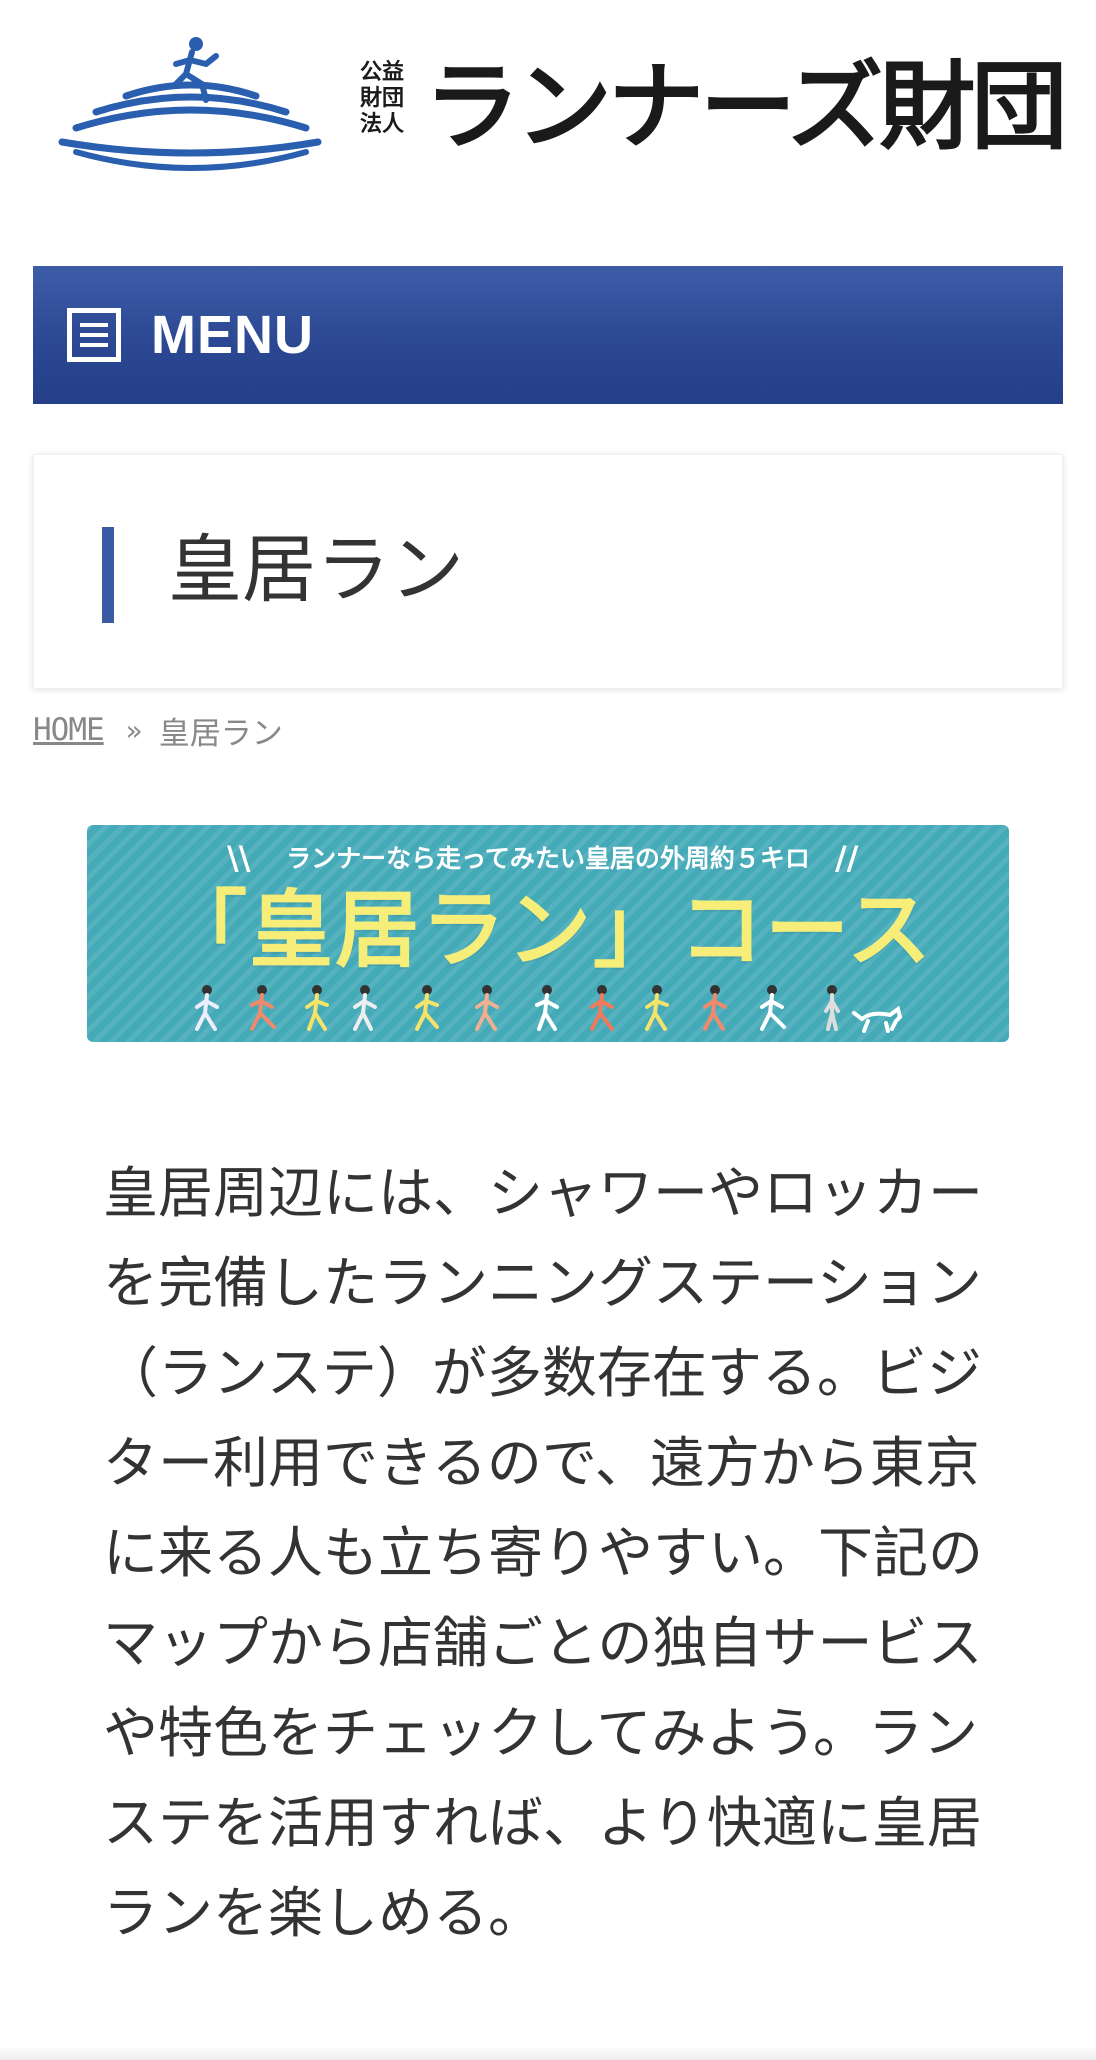 The image size is (1096, 2060). What do you see at coordinates (232, 335) in the screenshot?
I see `menu-label: MENU` at bounding box center [232, 335].